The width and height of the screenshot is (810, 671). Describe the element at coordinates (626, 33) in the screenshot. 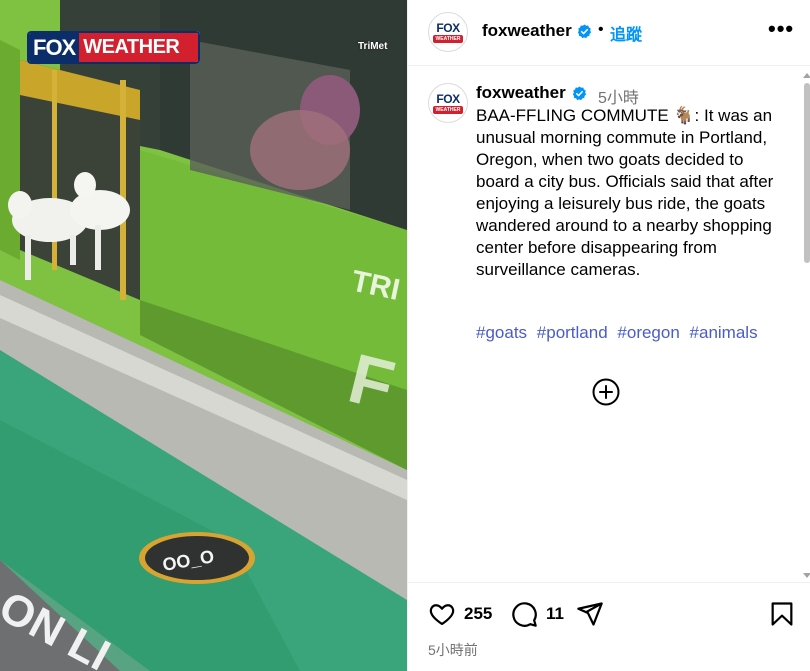

I see `follow-button: 追蹤` at that location.